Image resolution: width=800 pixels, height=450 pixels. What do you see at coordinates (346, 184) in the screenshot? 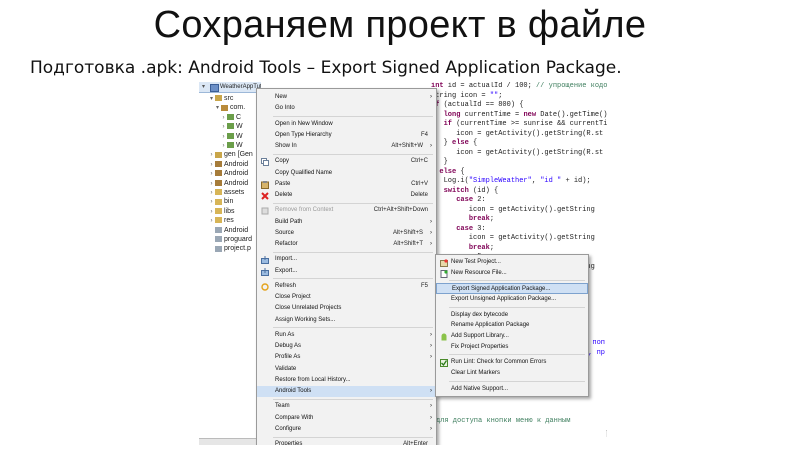
I see `menu-item-paste: Paste Ctrl+V` at bounding box center [346, 184].